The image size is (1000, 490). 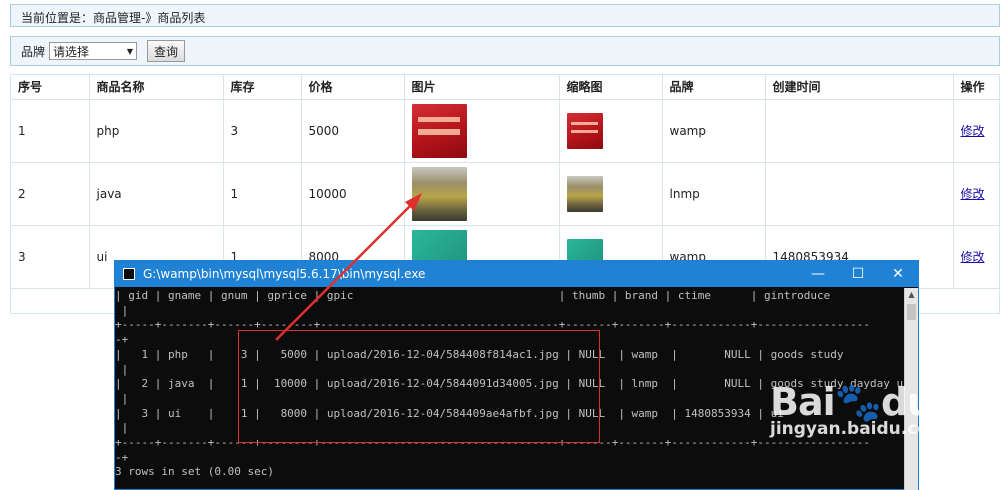 I want to click on filter-bar: 品牌 请选择 ▼ 查询, so click(x=505, y=51).